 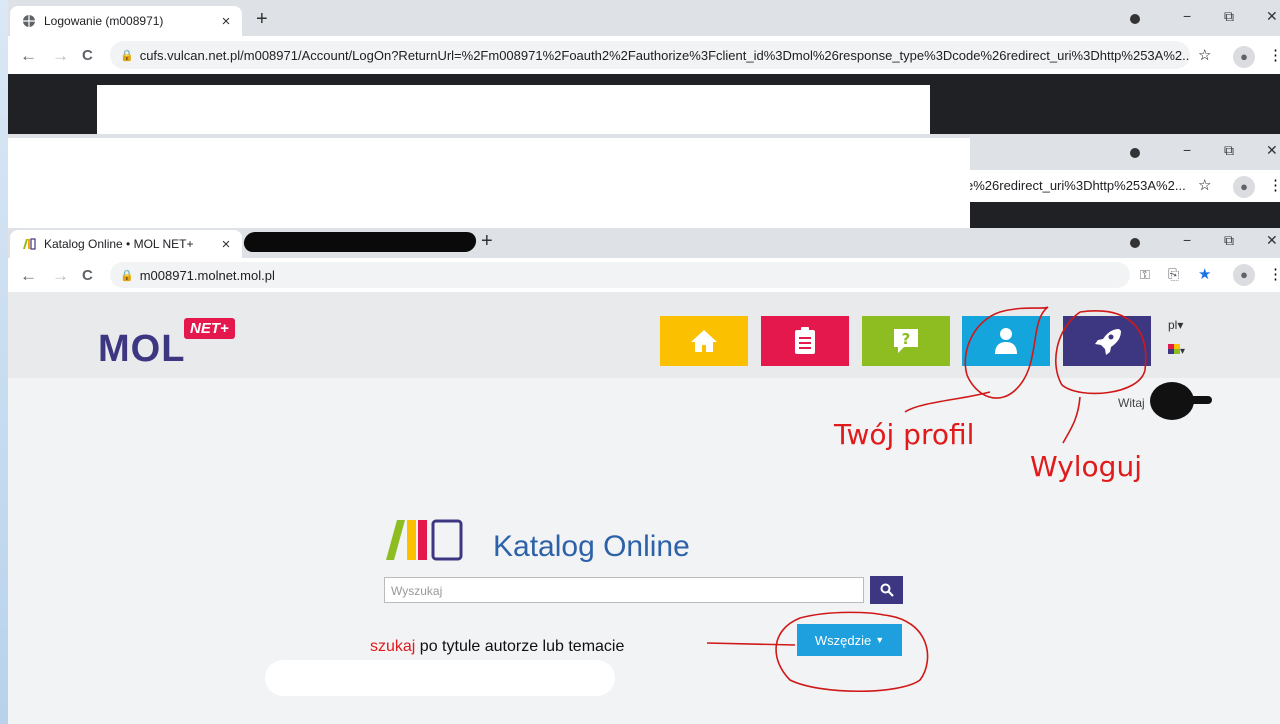 I want to click on catalog-title: Katalog Online, so click(x=591, y=546).